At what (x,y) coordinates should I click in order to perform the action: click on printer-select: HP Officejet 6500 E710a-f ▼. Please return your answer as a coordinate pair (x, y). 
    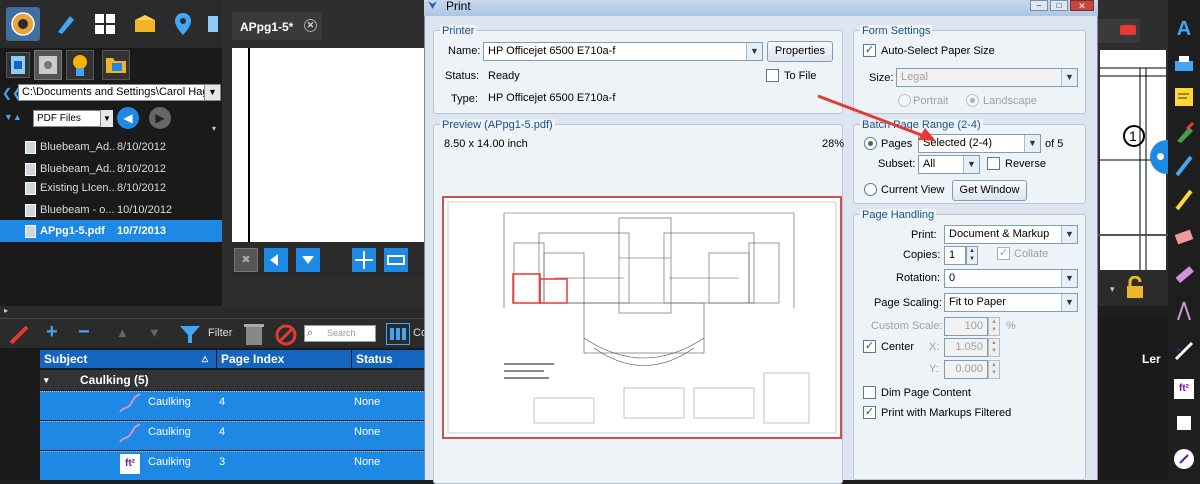
    Looking at the image, I should click on (623, 51).